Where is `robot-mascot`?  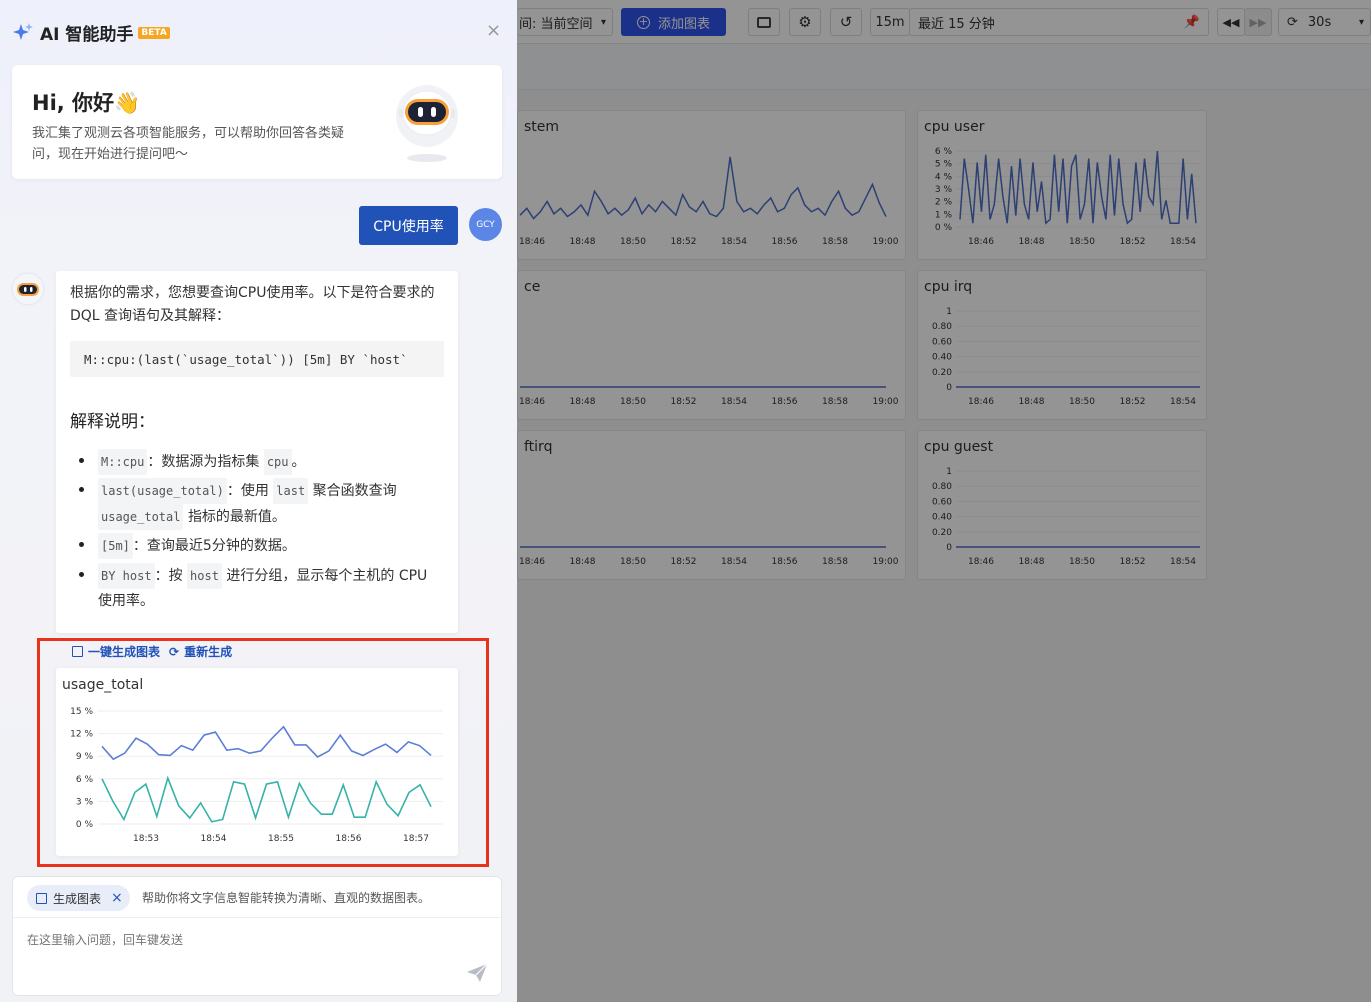
robot-mascot is located at coordinates (427, 123).